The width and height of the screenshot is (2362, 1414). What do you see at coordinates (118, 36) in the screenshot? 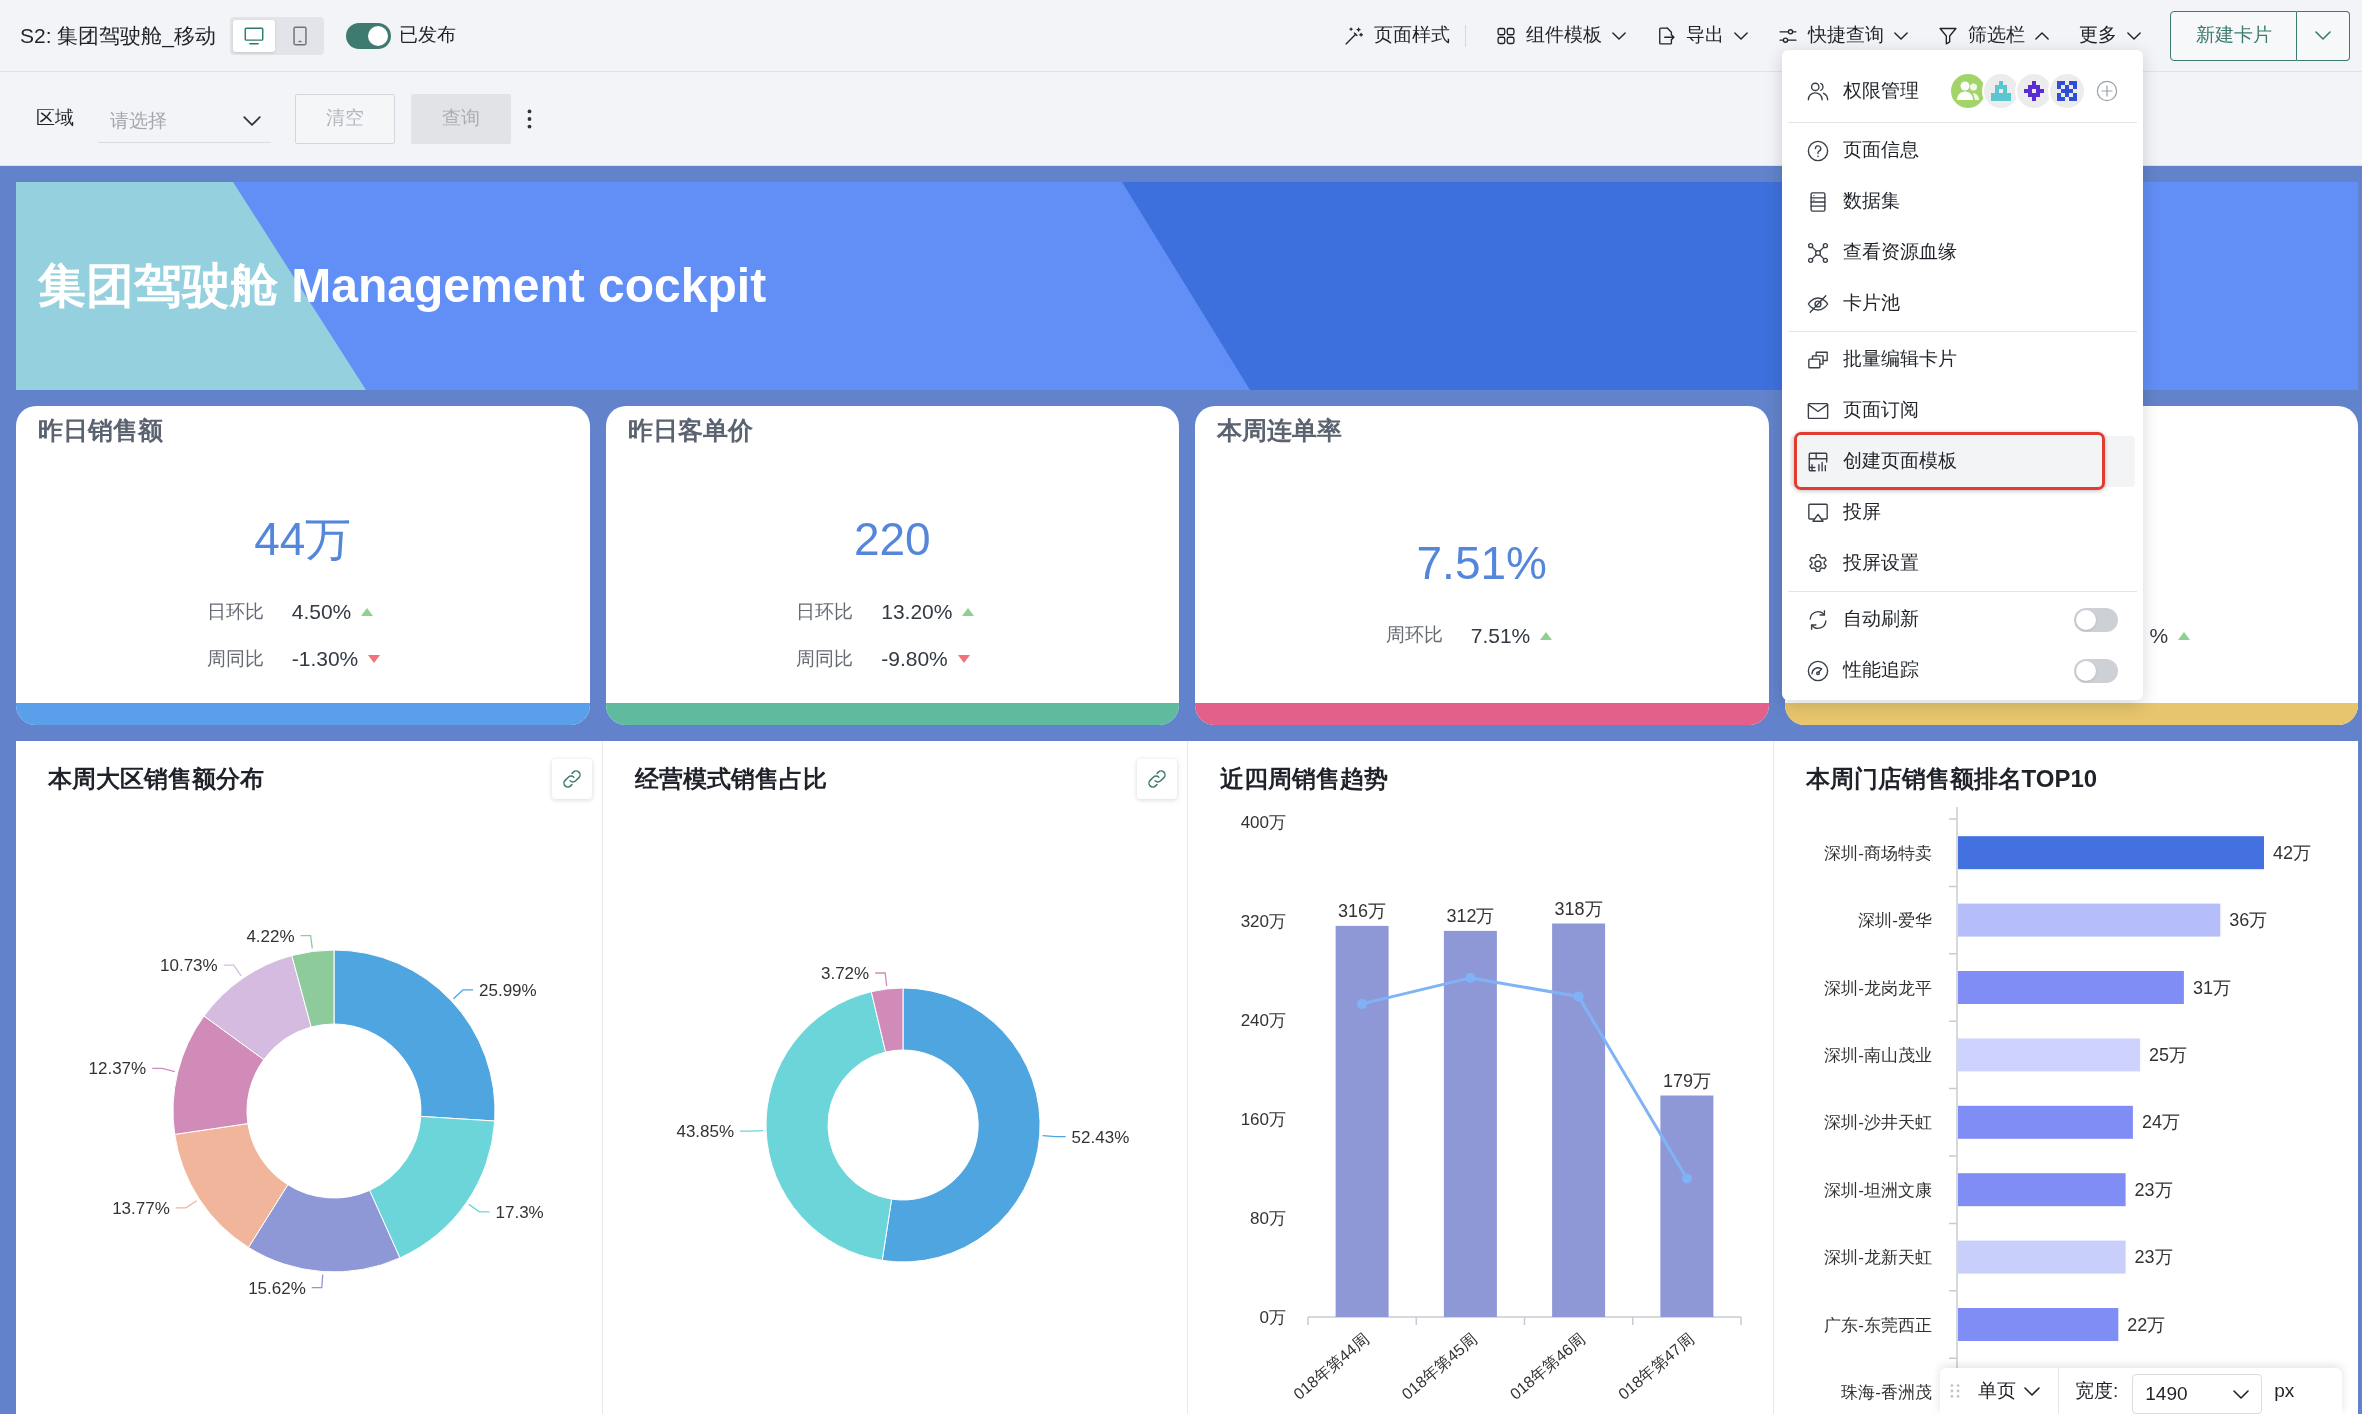
I see `page-title: S2: 集团驾驶舱_移动` at bounding box center [118, 36].